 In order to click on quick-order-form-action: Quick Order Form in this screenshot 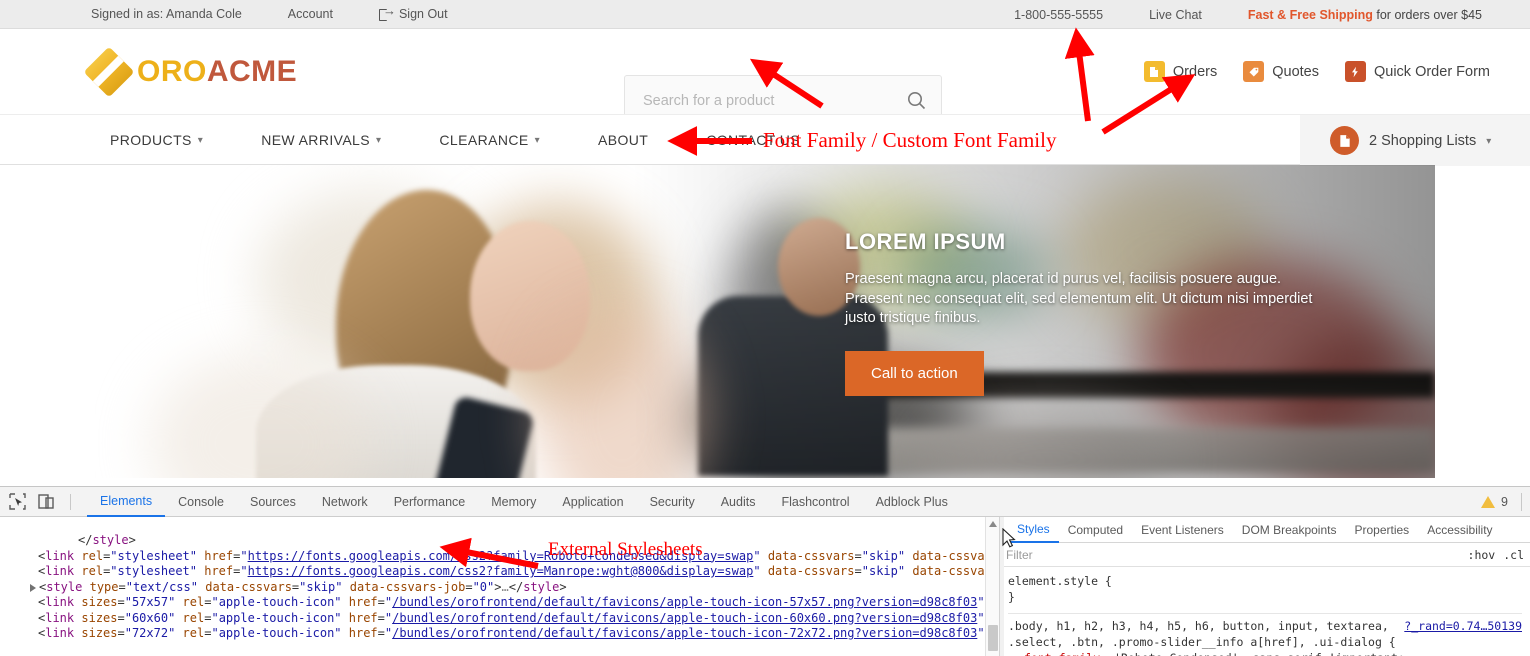, I will do `click(1417, 71)`.